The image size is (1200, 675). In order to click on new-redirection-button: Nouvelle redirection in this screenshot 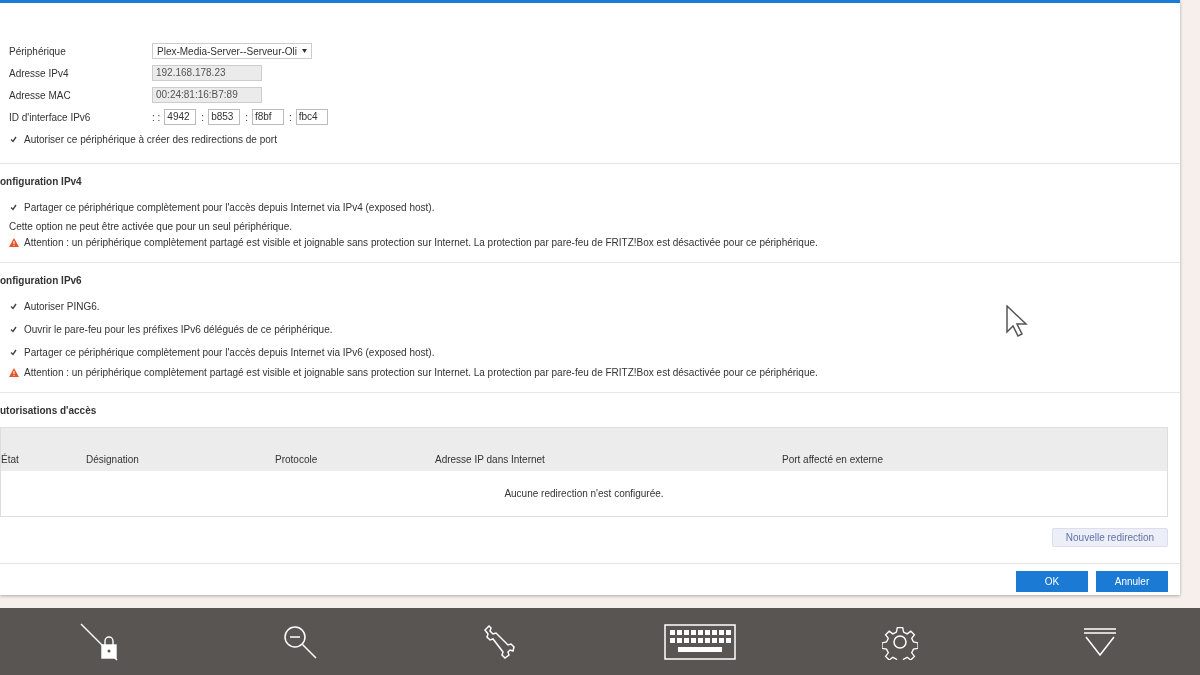, I will do `click(1110, 537)`.